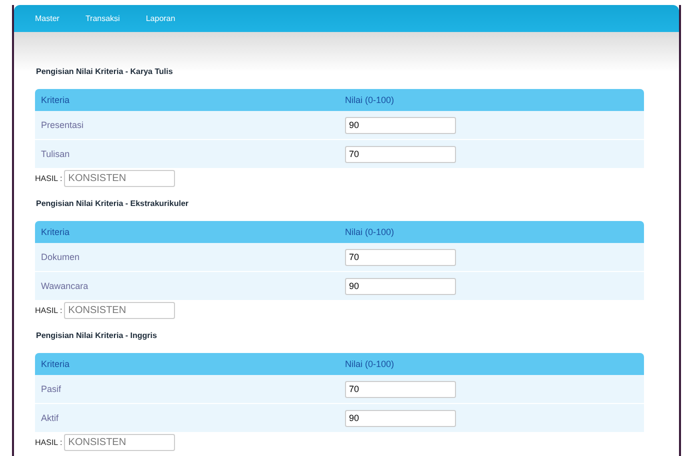 Image resolution: width=691 pixels, height=456 pixels. What do you see at coordinates (65, 286) in the screenshot?
I see `criteria-label: Wawancara` at bounding box center [65, 286].